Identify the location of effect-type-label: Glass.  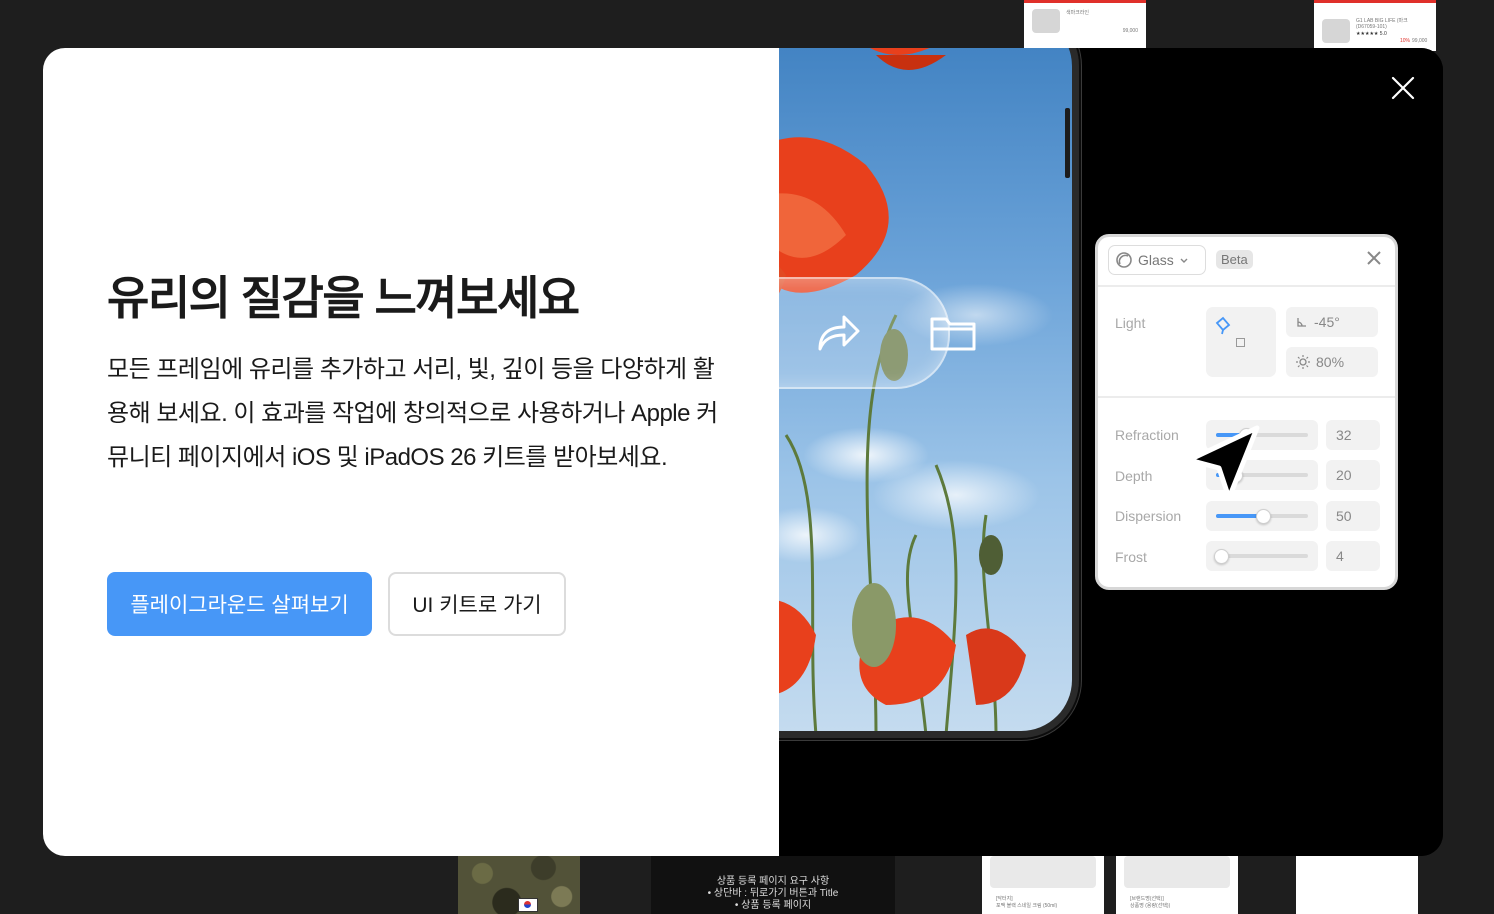
(1156, 260).